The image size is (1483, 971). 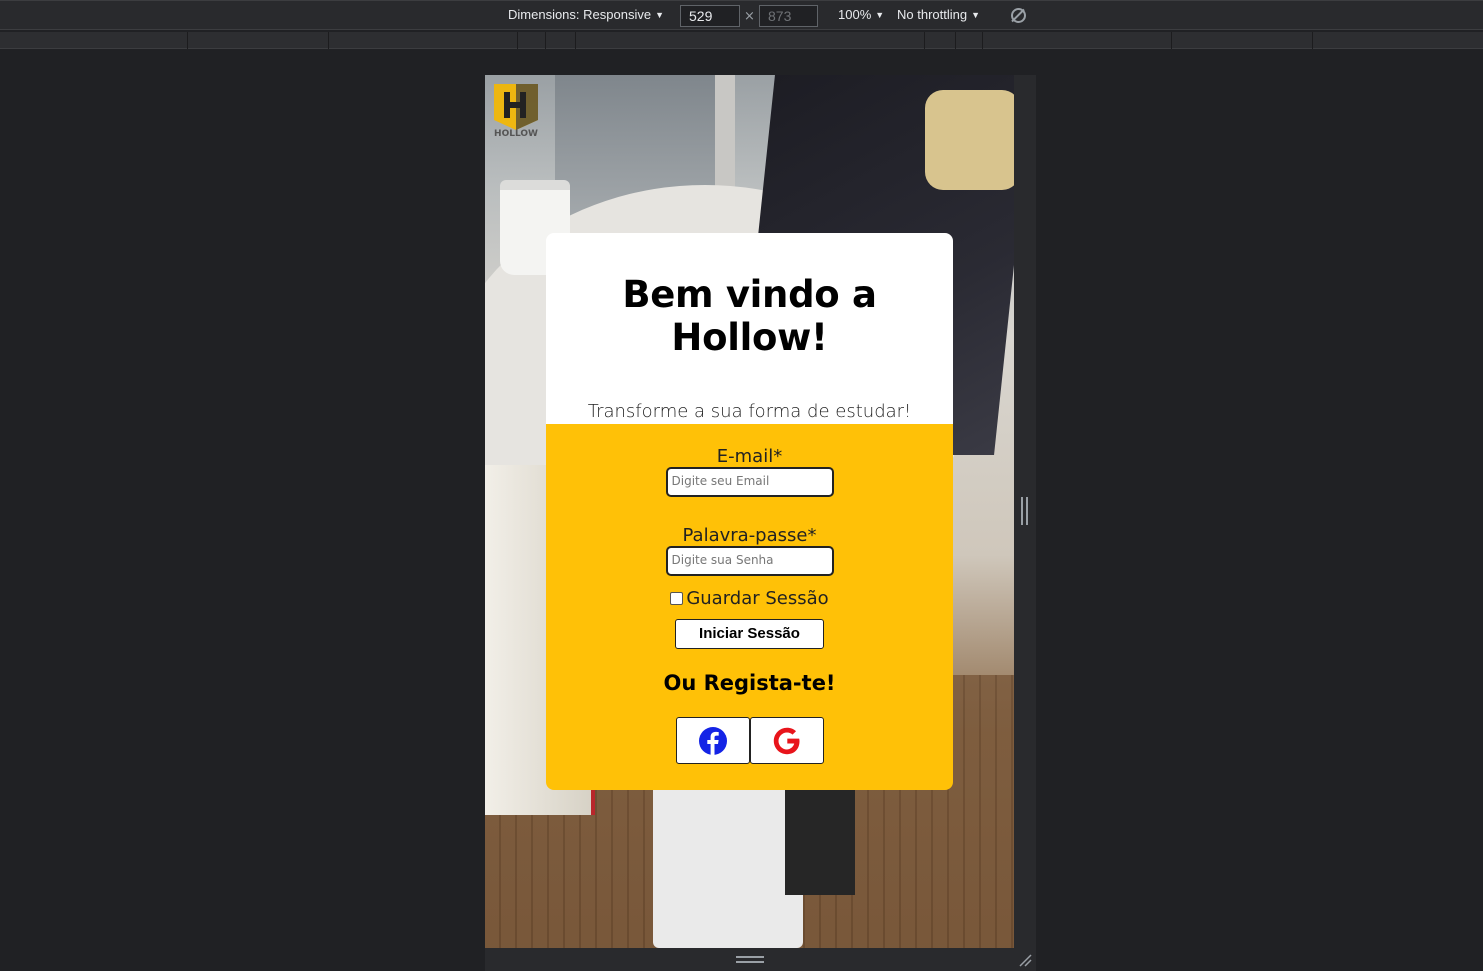 I want to click on google-login-button, so click(x=786, y=740).